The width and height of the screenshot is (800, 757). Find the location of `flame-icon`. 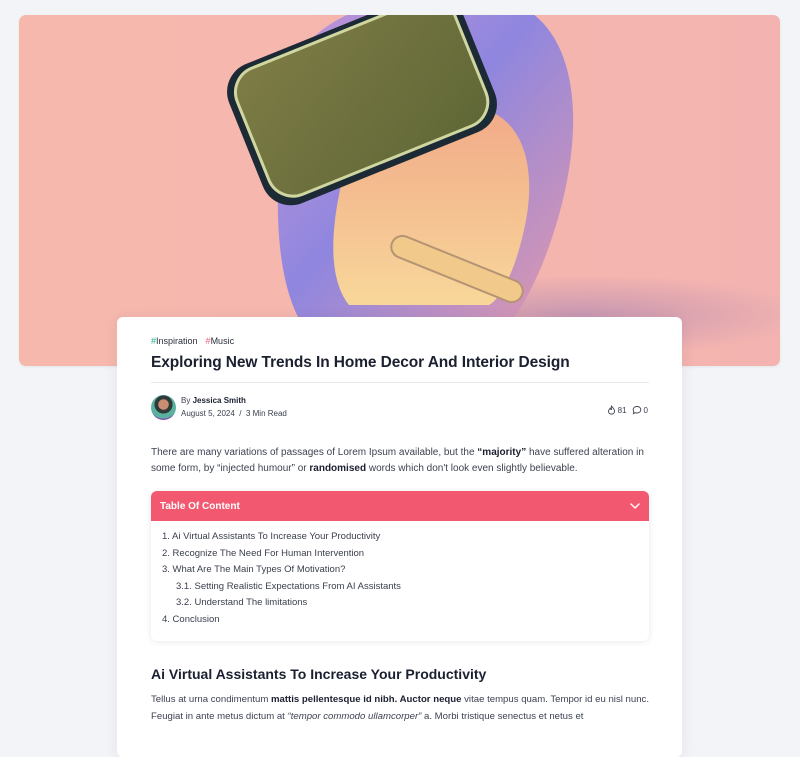

flame-icon is located at coordinates (611, 410).